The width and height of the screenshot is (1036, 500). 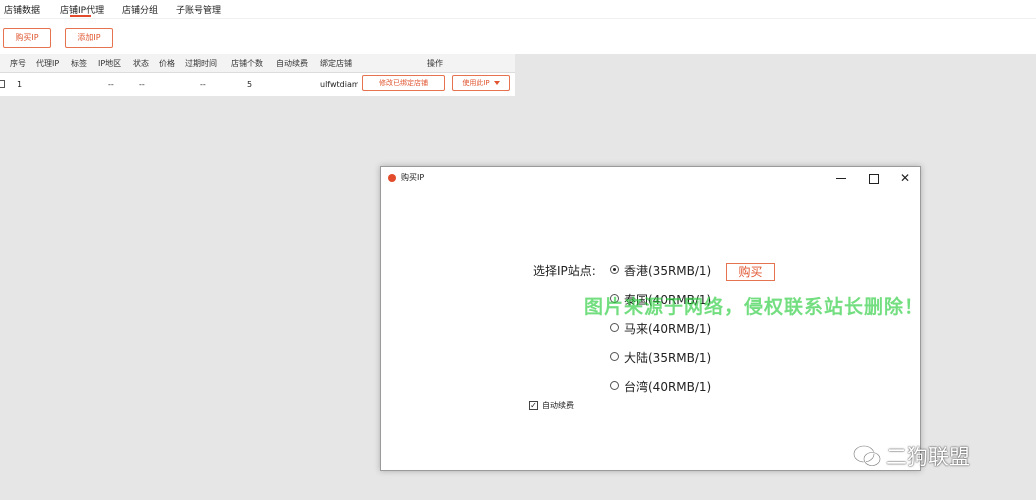 I want to click on col-expire: 过期时间, so click(x=201, y=63).